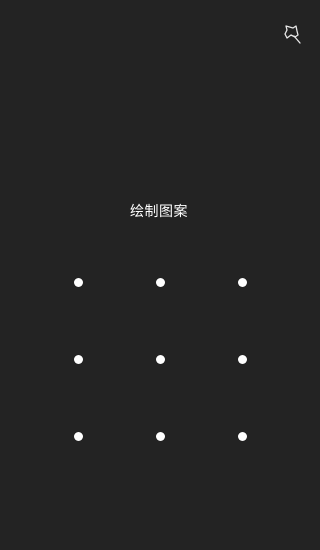 Image resolution: width=320 pixels, height=550 pixels. I want to click on draw-pattern-title: 绘制图案, so click(159, 212).